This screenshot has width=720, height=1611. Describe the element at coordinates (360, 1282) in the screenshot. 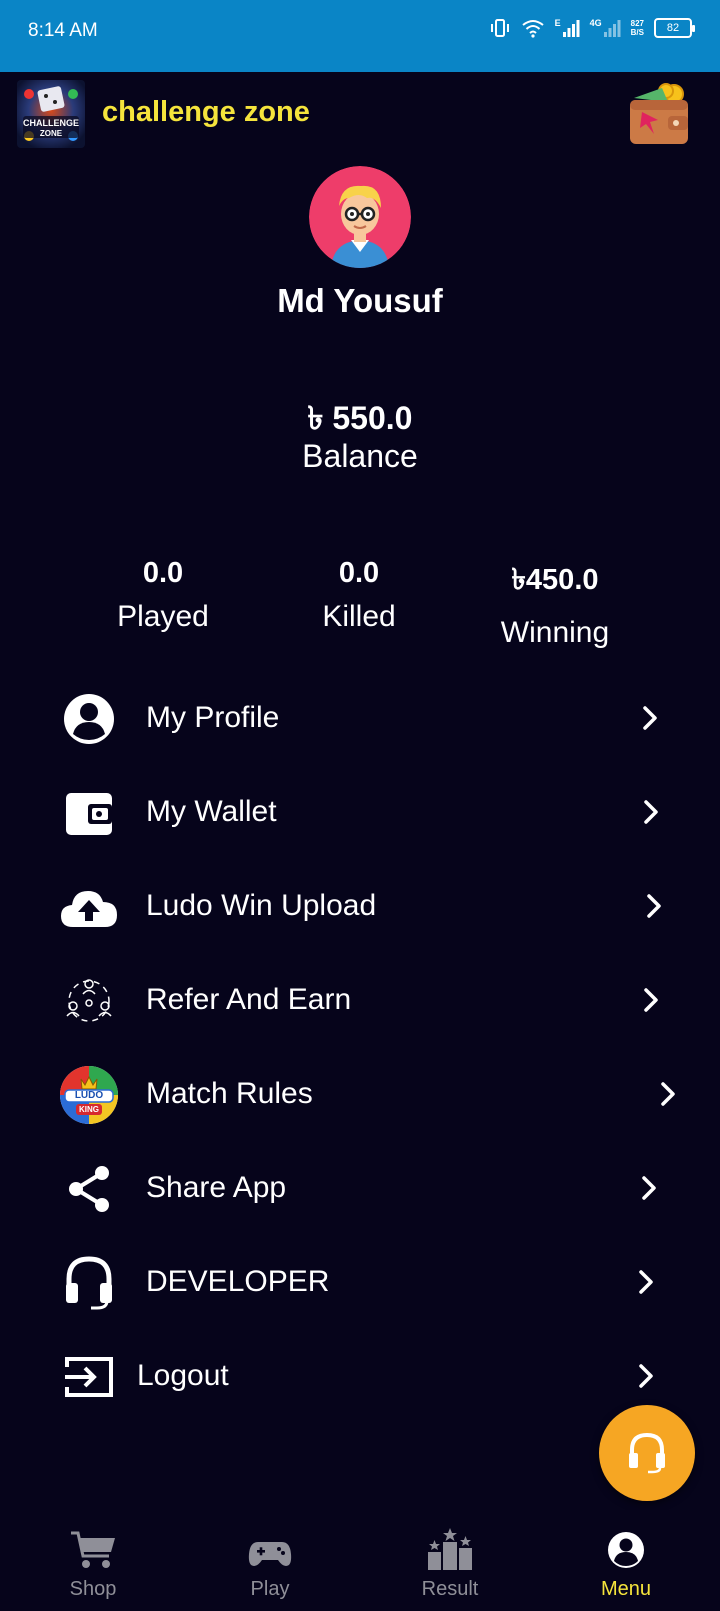

I see `menu-item-developer: DEVELOPER` at that location.